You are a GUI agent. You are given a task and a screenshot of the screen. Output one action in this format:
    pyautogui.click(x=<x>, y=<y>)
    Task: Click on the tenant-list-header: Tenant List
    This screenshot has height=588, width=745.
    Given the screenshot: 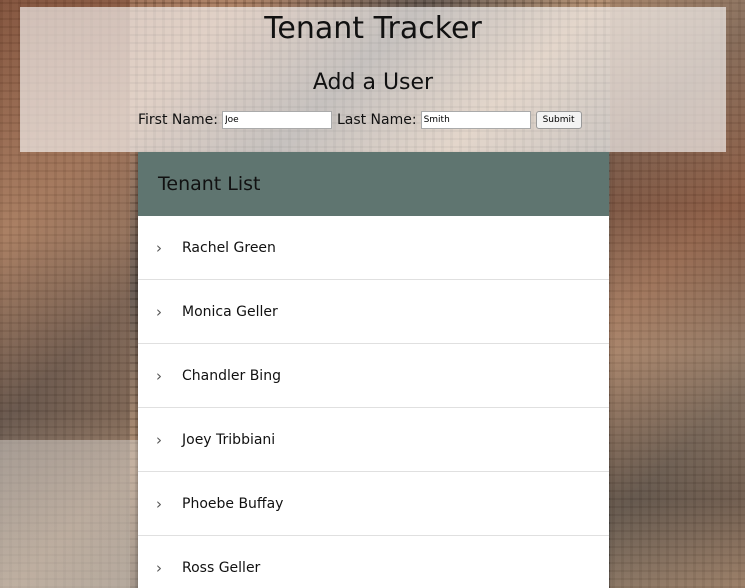 What is the action you would take?
    pyautogui.click(x=373, y=184)
    